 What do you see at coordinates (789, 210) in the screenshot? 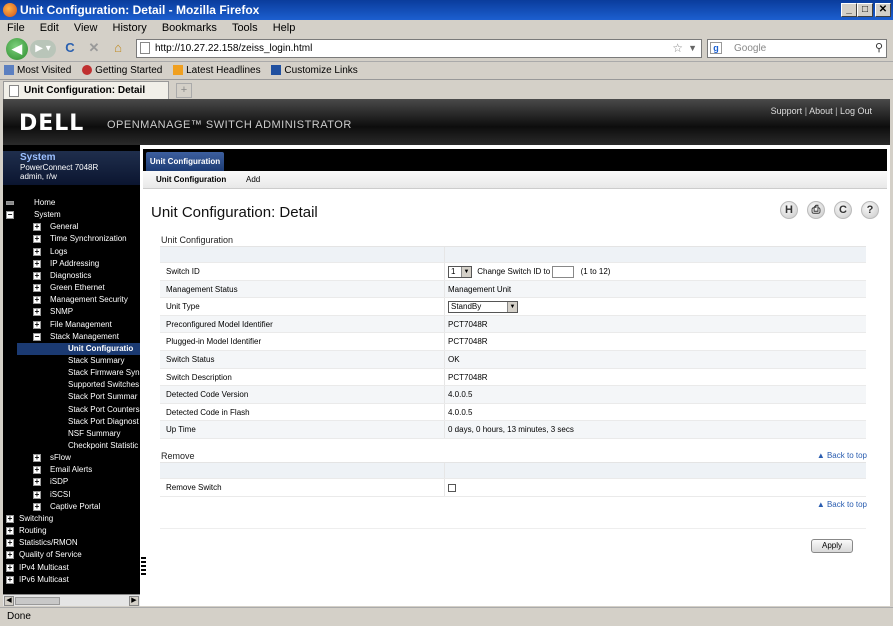
I see `save-icon: H` at bounding box center [789, 210].